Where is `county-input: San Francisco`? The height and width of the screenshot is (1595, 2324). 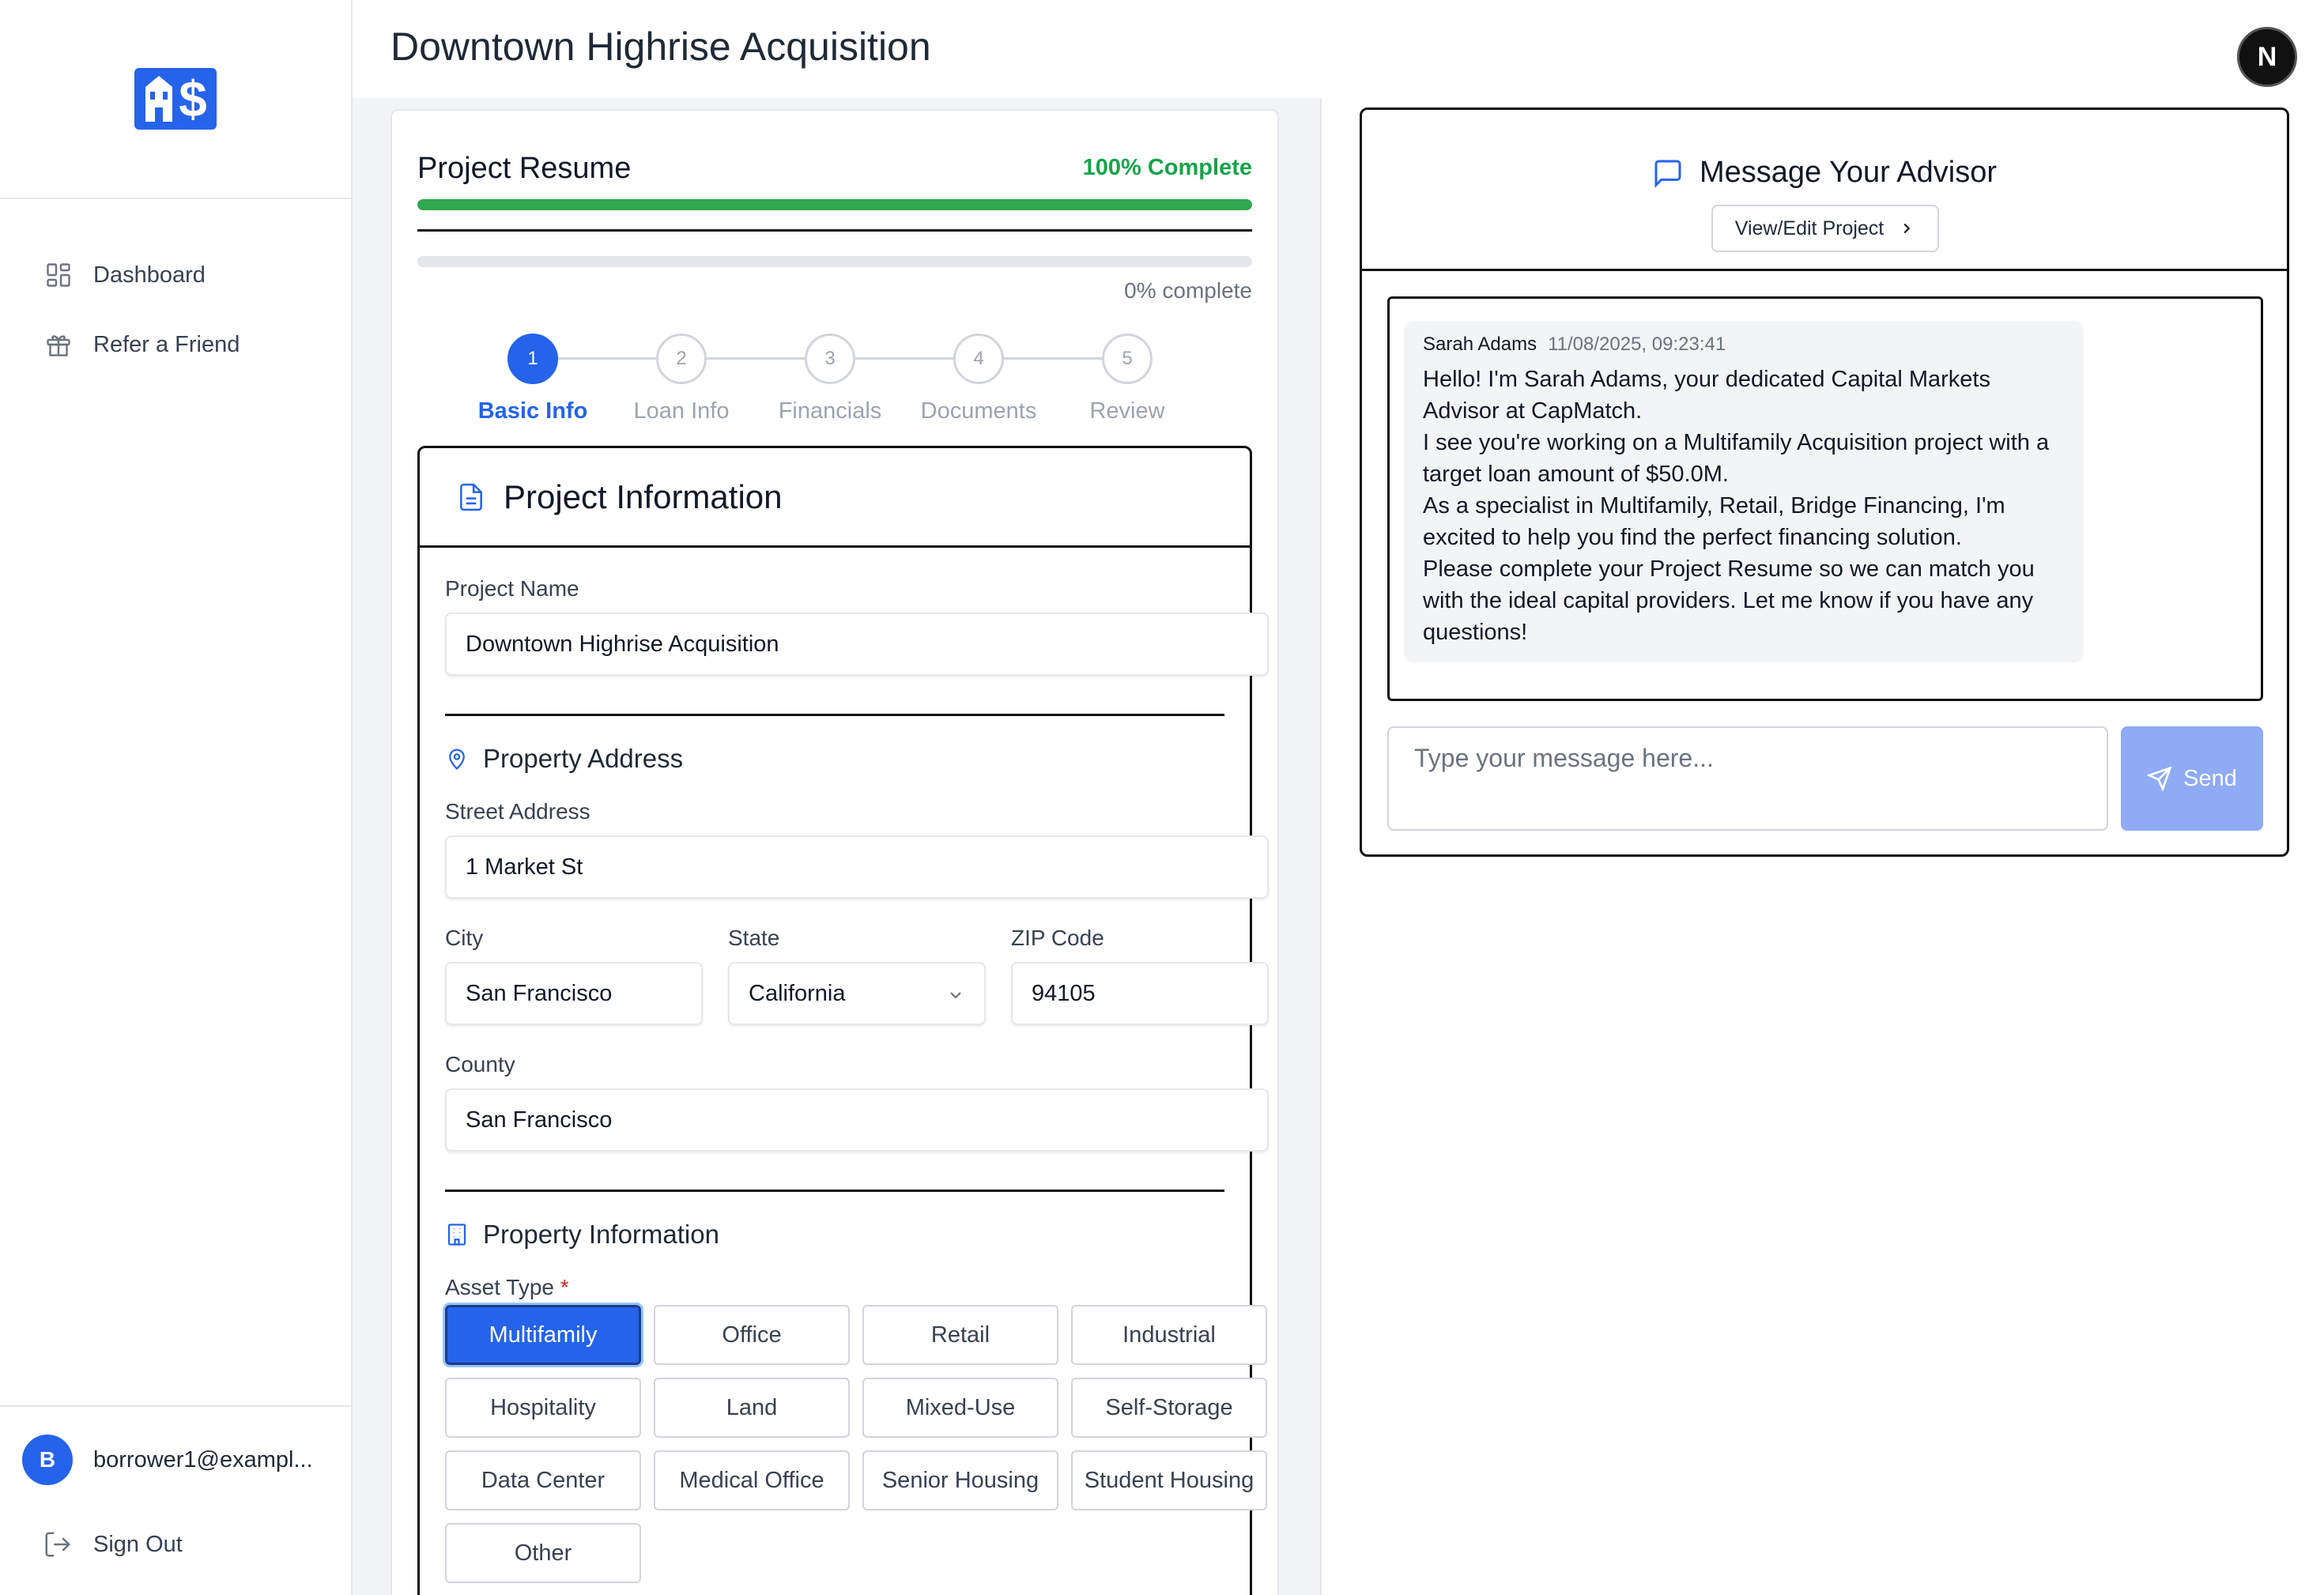
county-input: San Francisco is located at coordinates (857, 1120).